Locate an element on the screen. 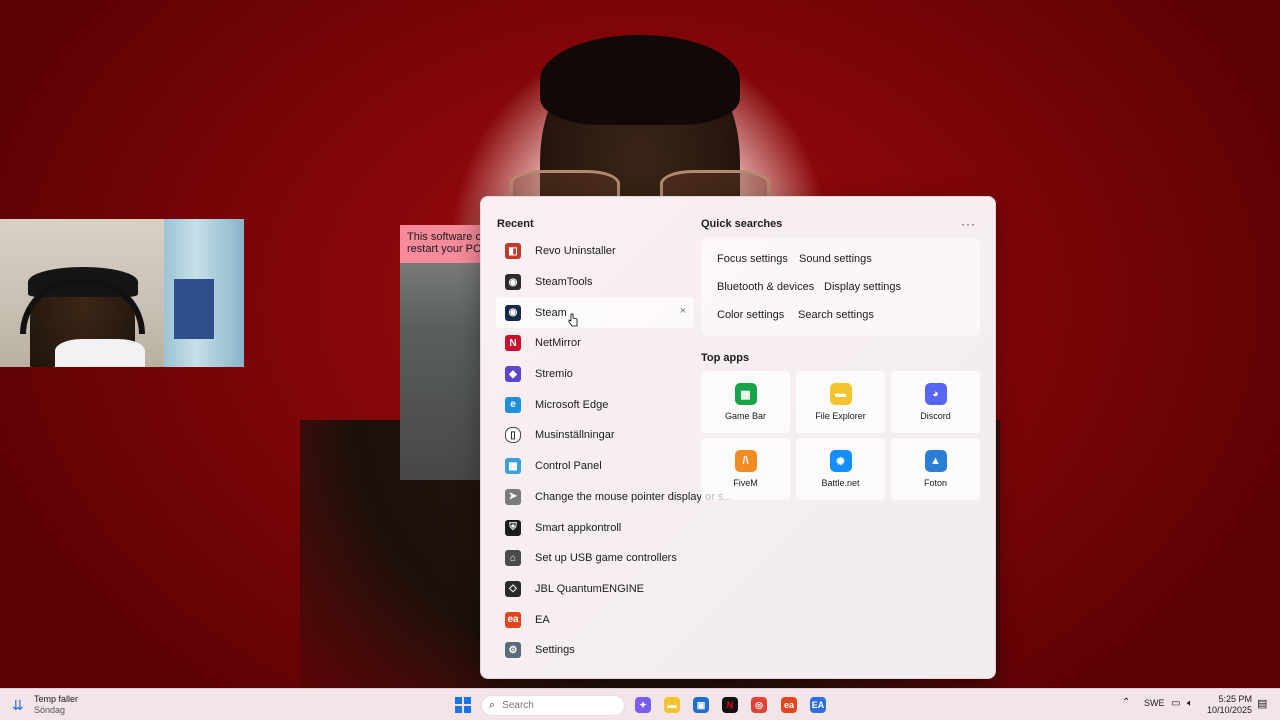  show-hidden-icons-chevron-icon: ⌃ is located at coordinates (1126, 702).